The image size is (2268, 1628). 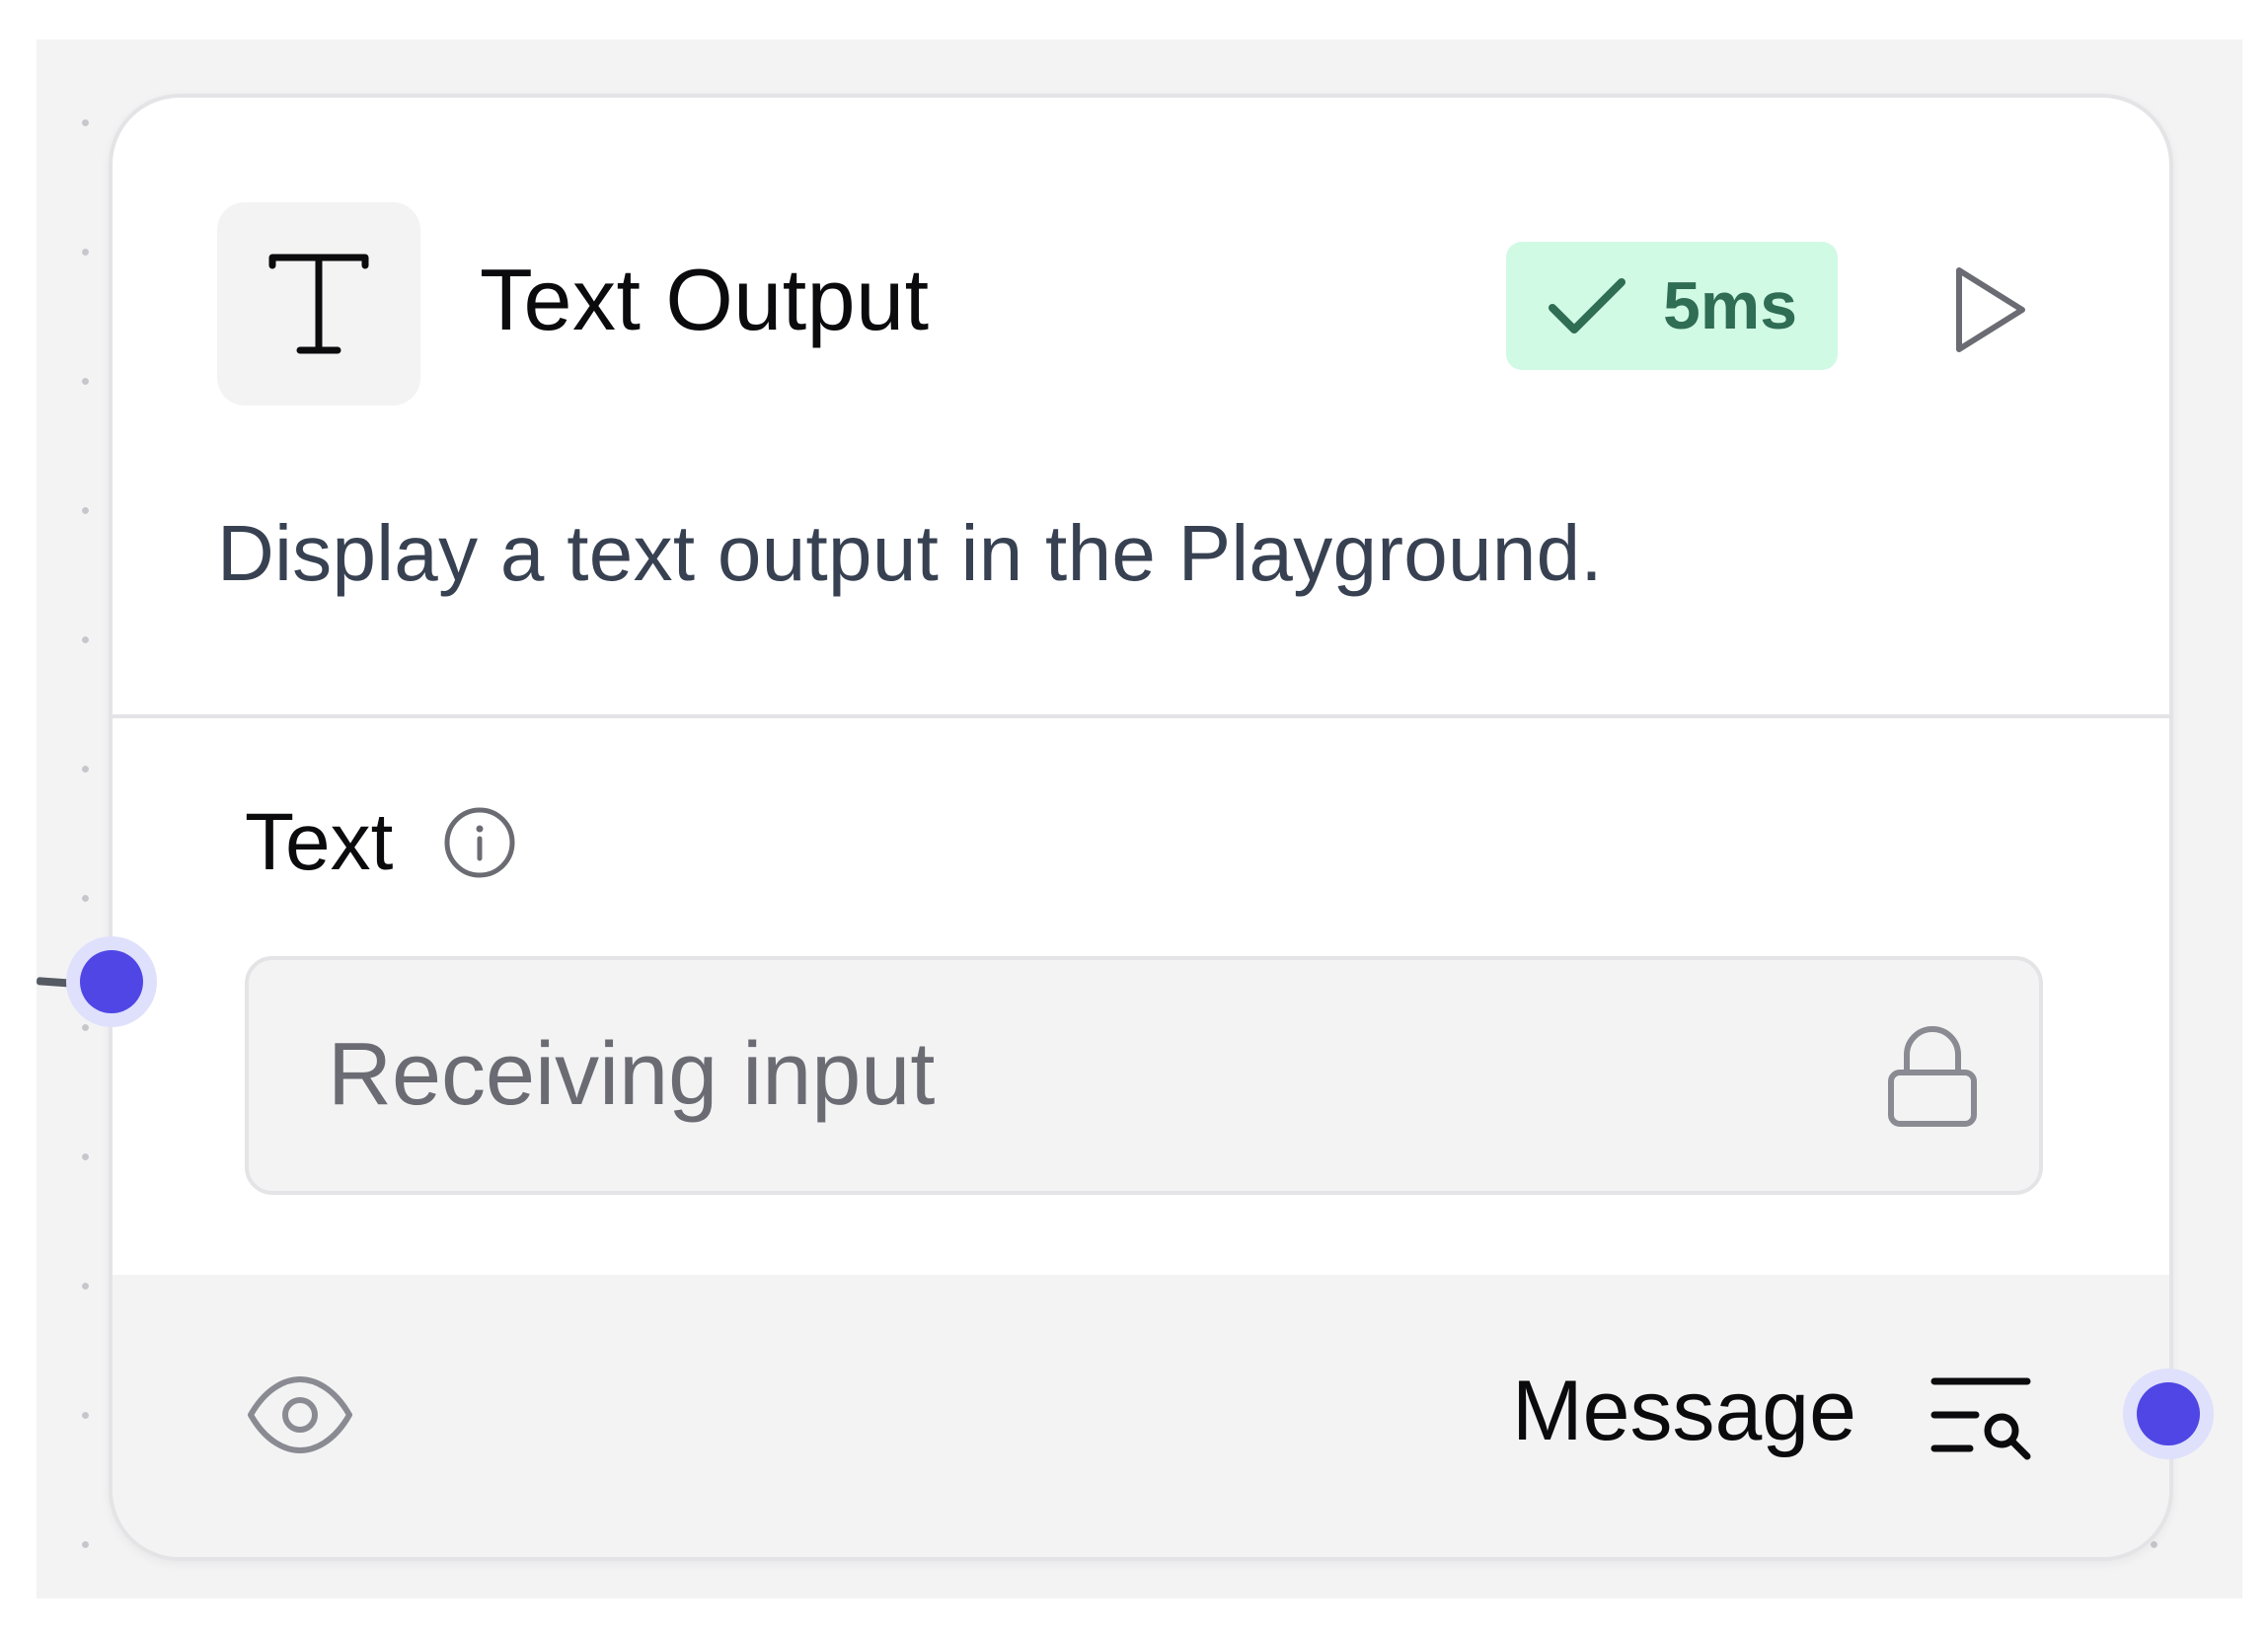 I want to click on node-icon-container, so click(x=319, y=304).